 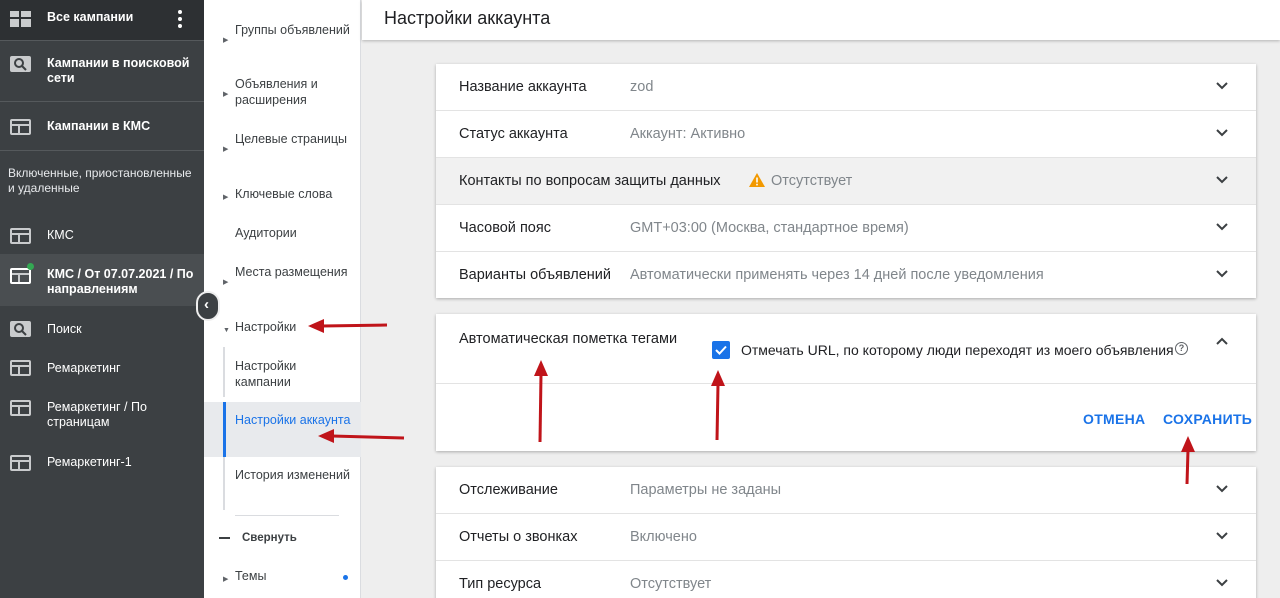 I want to click on nav-item-campaign-settings: Настройки кампании, so click(x=282, y=376).